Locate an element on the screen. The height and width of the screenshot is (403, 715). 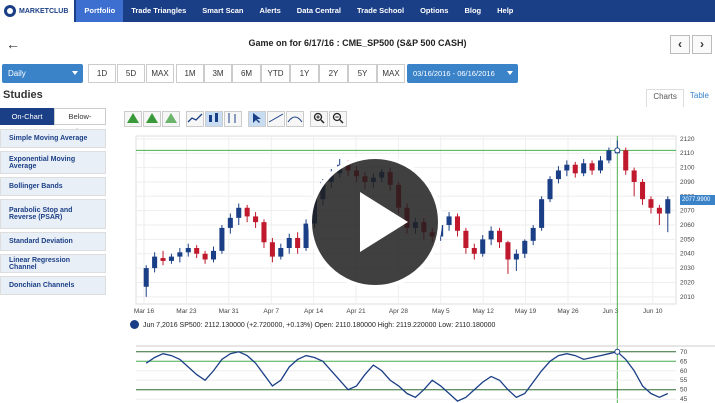
range-button-5d: 5D is located at coordinates (131, 73).